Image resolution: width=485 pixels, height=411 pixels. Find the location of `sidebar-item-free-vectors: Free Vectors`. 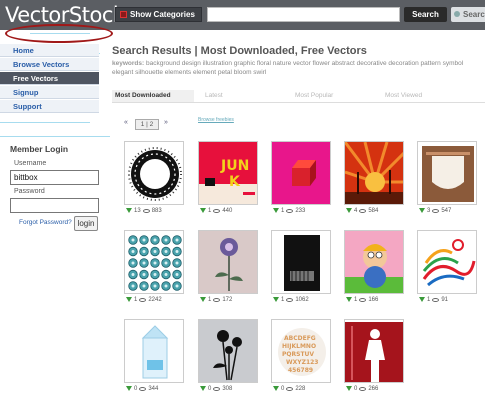

sidebar-item-free-vectors: Free Vectors is located at coordinates (49, 78).